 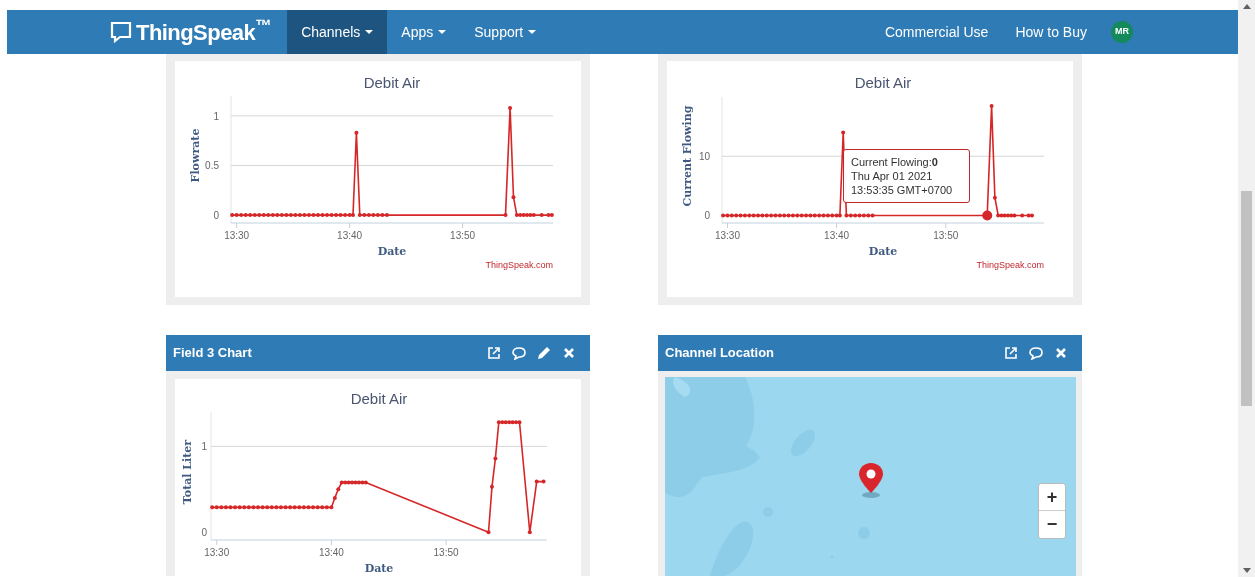 What do you see at coordinates (195, 155) in the screenshot?
I see `axis-title: Flowrate` at bounding box center [195, 155].